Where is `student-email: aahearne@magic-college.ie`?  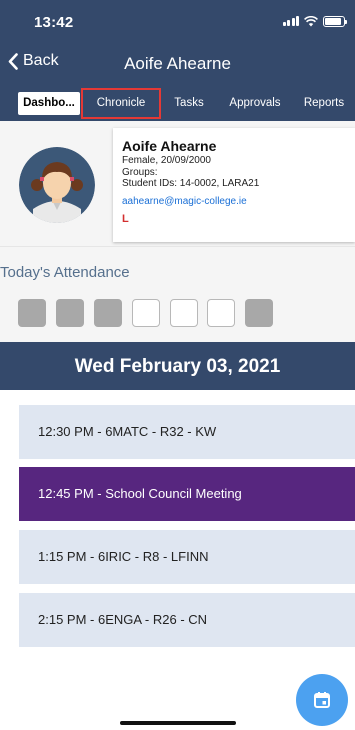 student-email: aahearne@magic-college.ie is located at coordinates (238, 201).